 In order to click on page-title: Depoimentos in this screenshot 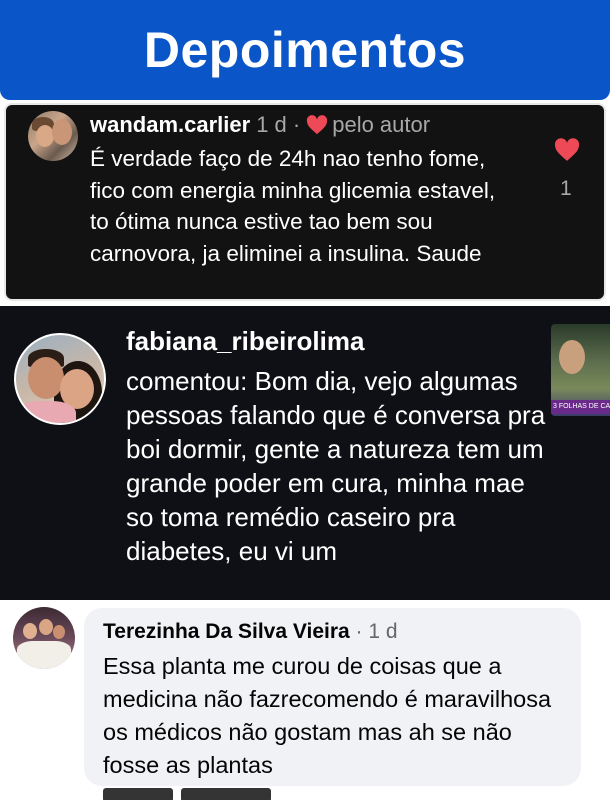, I will do `click(305, 50)`.